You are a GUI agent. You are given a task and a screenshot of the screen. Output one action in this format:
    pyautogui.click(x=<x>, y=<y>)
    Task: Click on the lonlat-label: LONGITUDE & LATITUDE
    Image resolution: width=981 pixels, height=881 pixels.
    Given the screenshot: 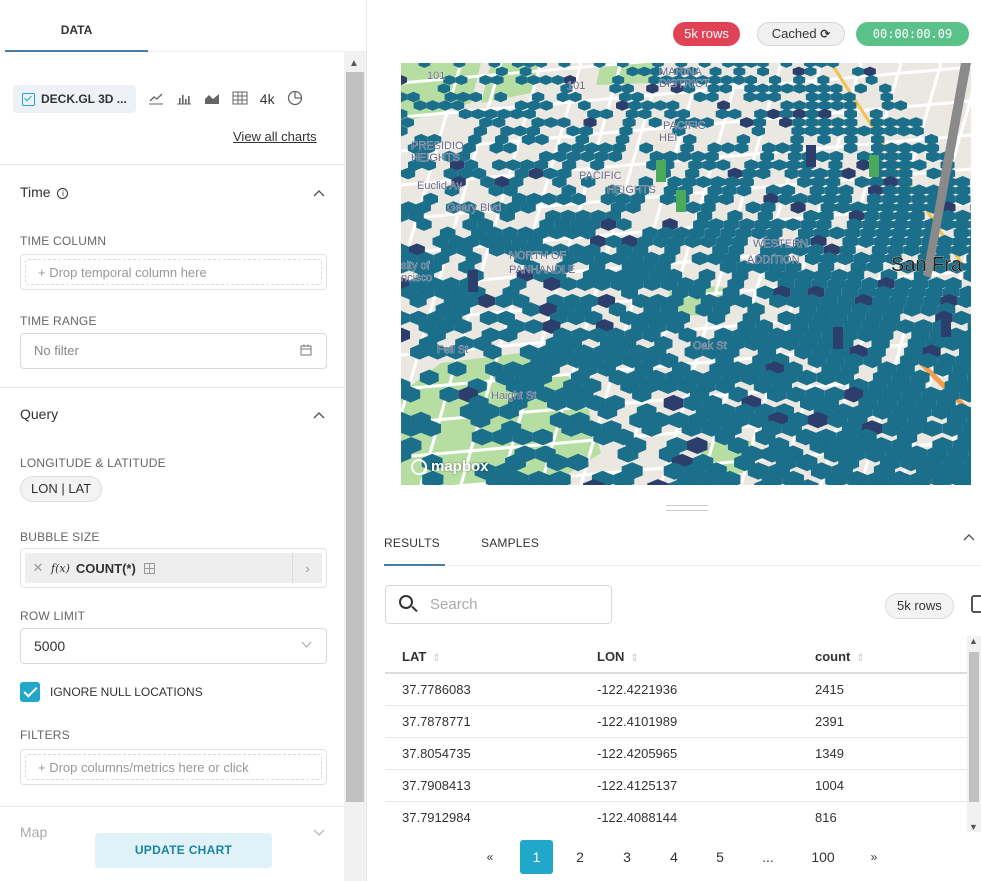 What is the action you would take?
    pyautogui.click(x=93, y=463)
    